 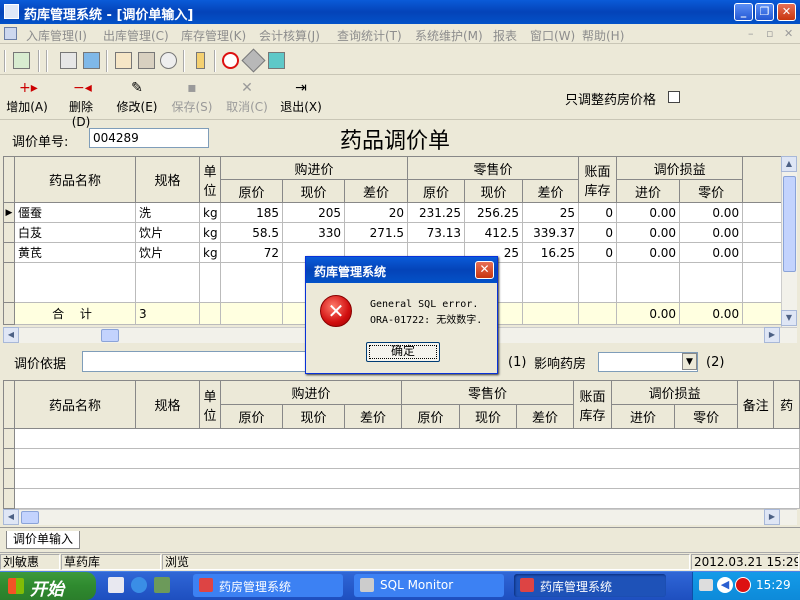 What do you see at coordinates (769, 33) in the screenshot?
I see `mdi-restore-icon: ▫` at bounding box center [769, 33].